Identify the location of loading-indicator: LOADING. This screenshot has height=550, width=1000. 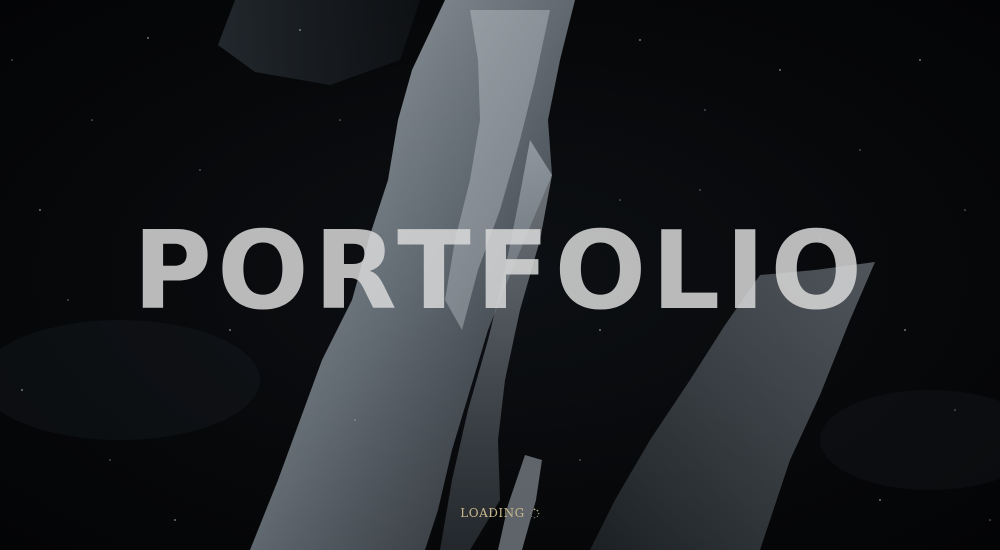
(500, 513).